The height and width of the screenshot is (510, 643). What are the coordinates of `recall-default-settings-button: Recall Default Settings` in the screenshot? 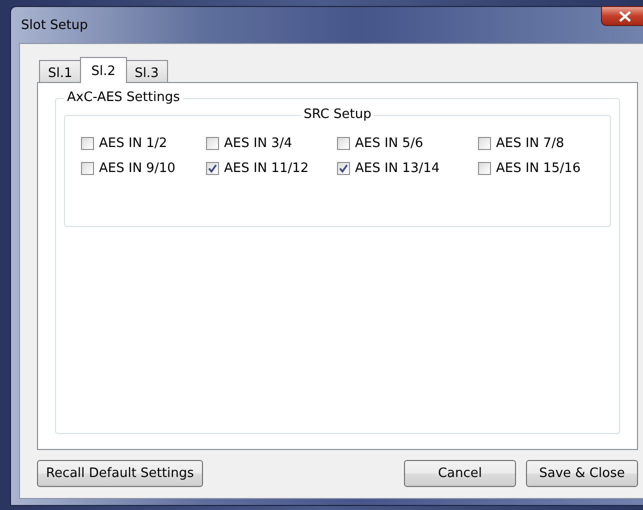 It's located at (120, 473).